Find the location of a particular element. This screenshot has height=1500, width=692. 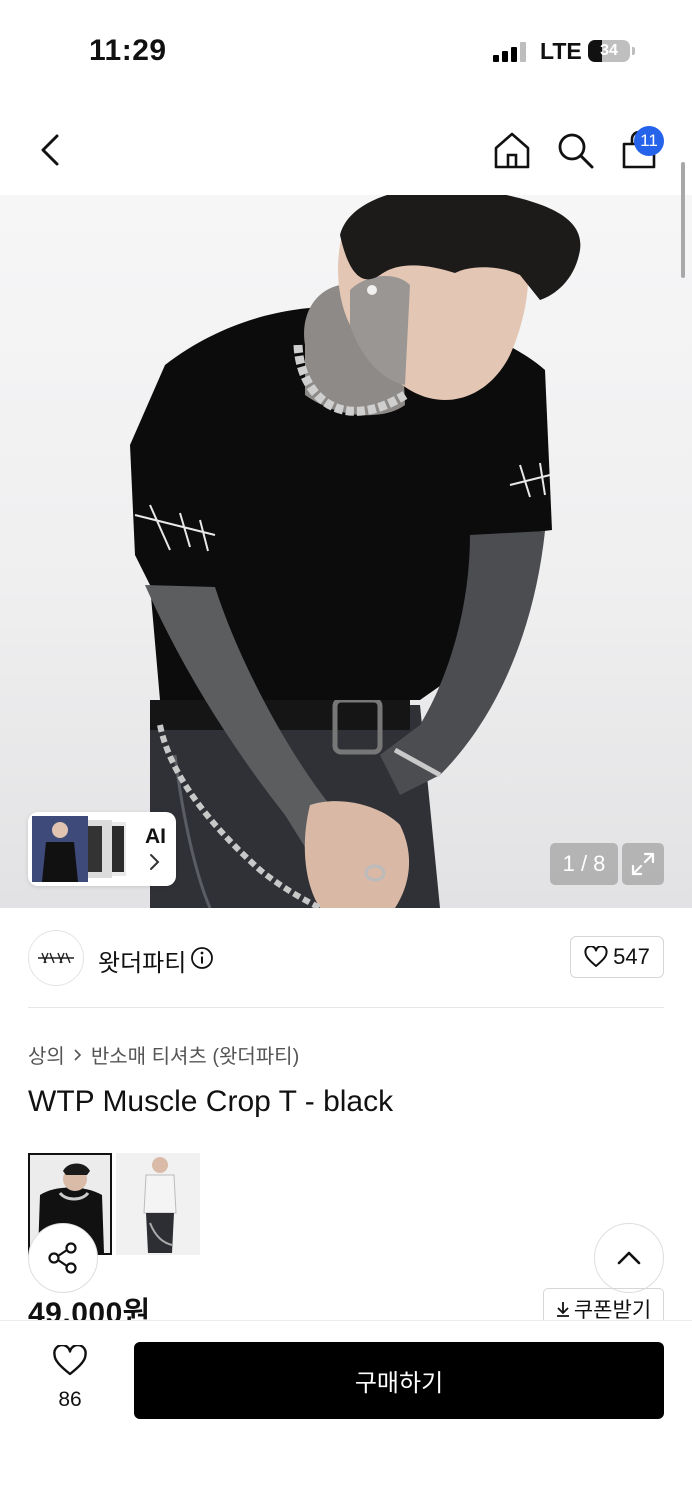

cart-count-badge: 11 is located at coordinates (649, 141).